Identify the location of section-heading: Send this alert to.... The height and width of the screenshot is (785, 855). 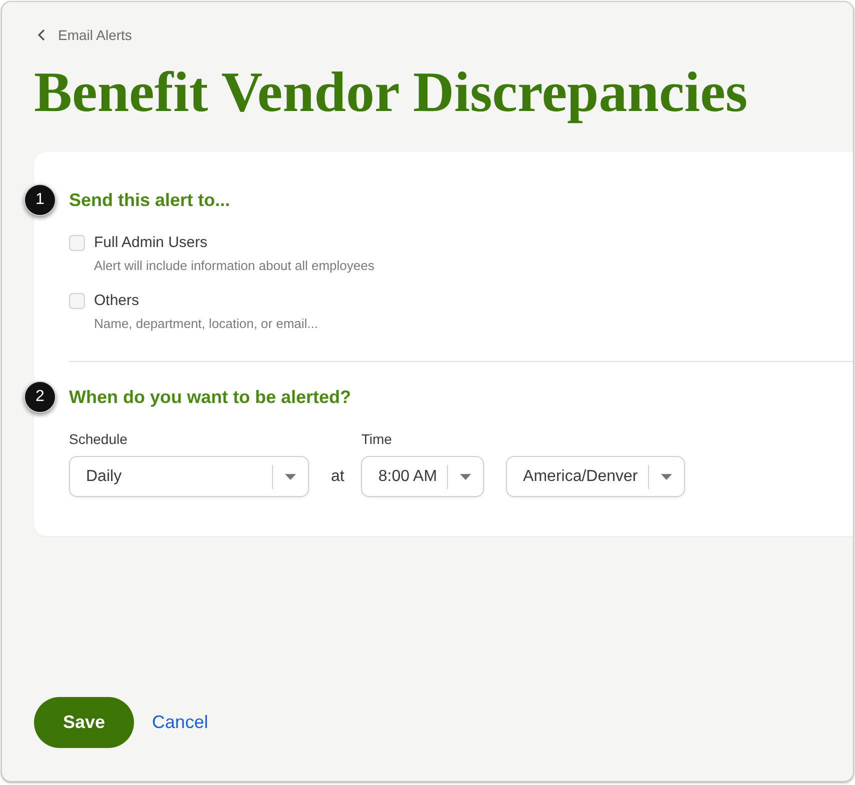
(149, 200).